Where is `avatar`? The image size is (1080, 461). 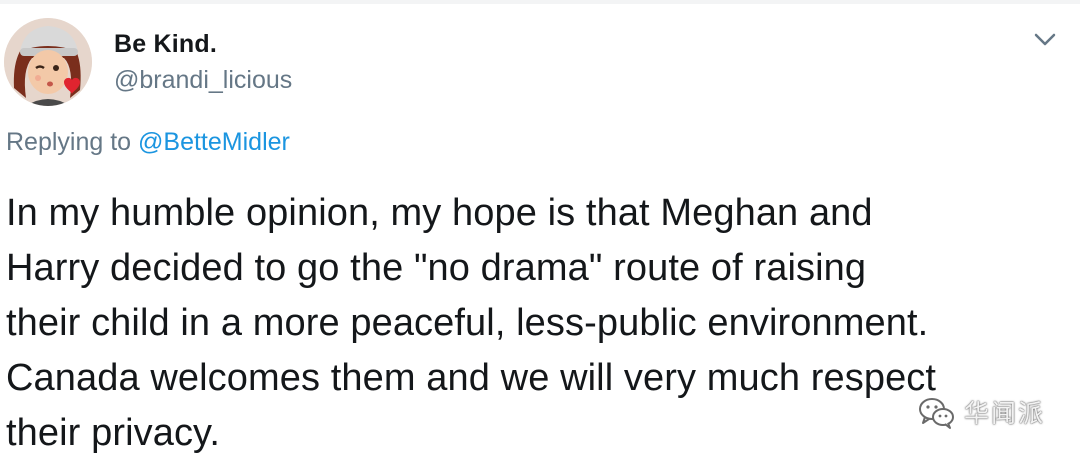
avatar is located at coordinates (48, 62).